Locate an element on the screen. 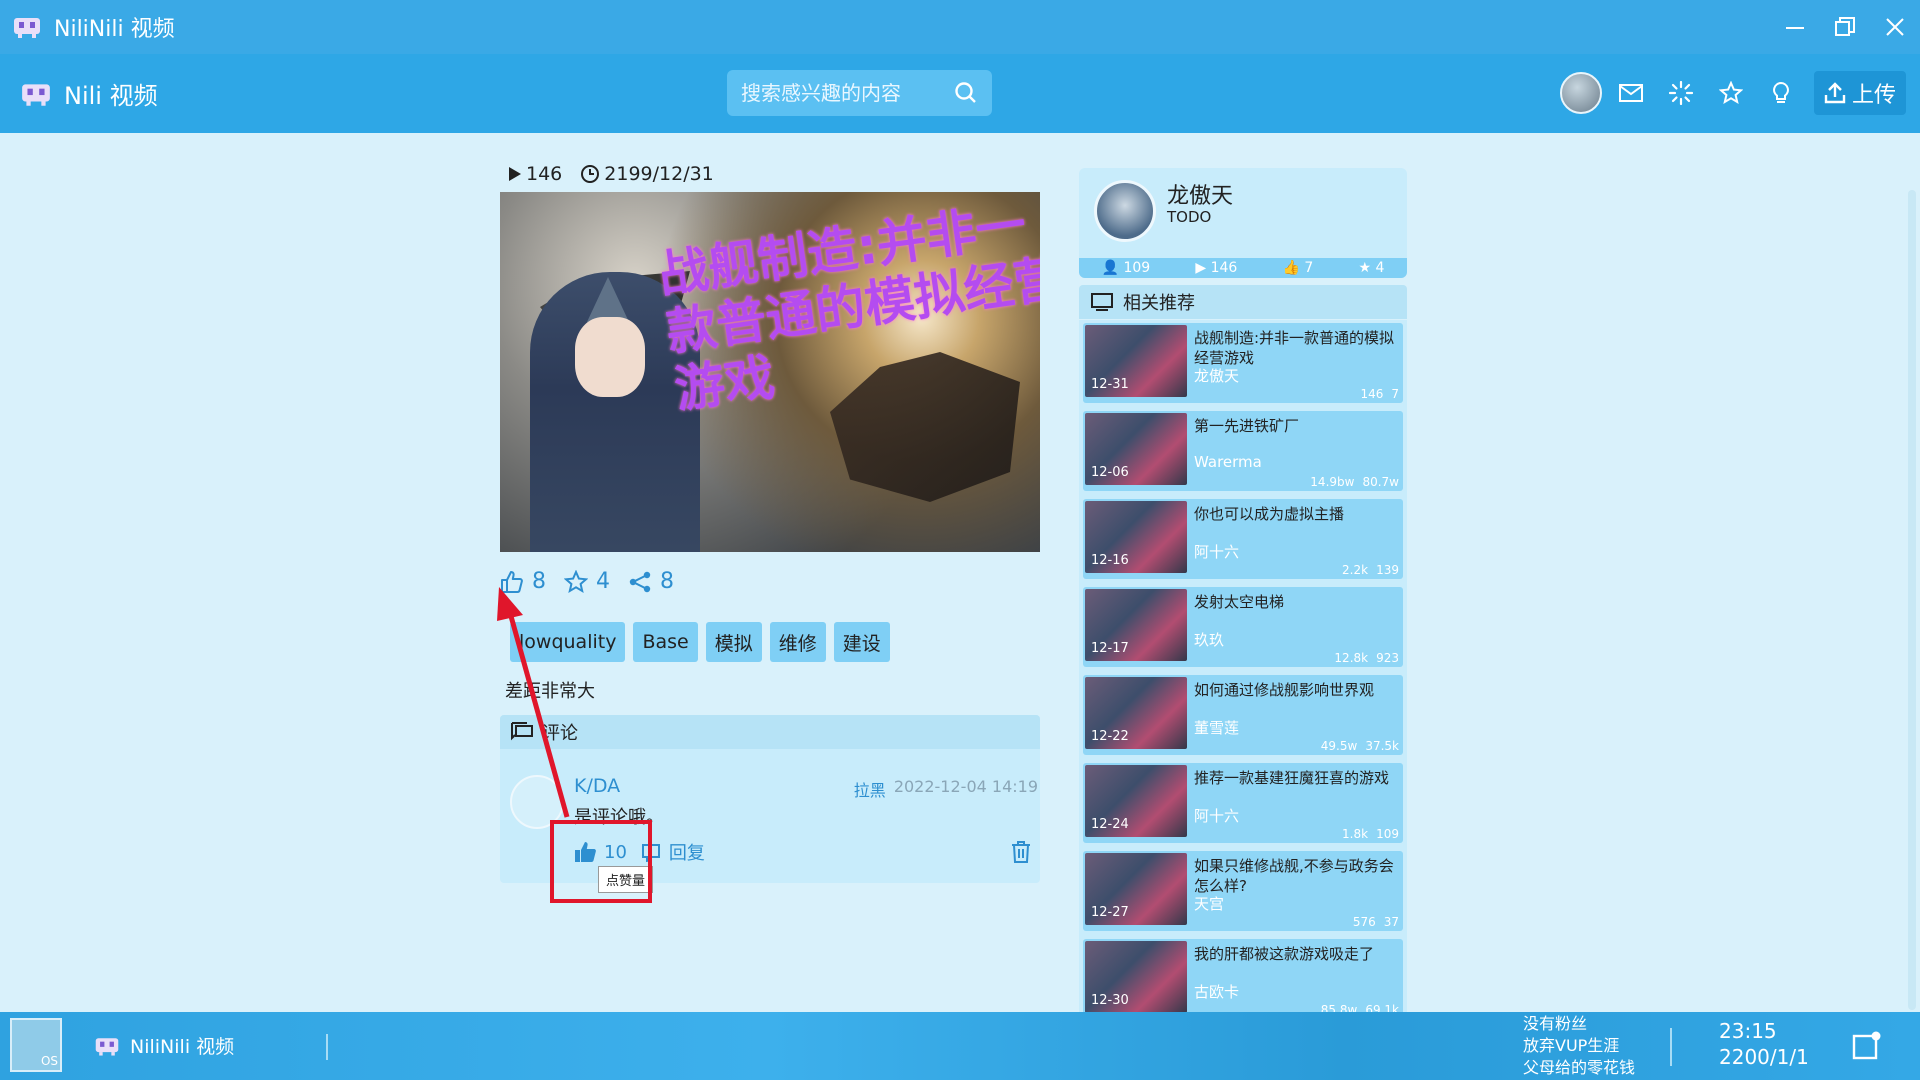 This screenshot has height=1080, width=1920. minimize-icon is located at coordinates (1795, 28).